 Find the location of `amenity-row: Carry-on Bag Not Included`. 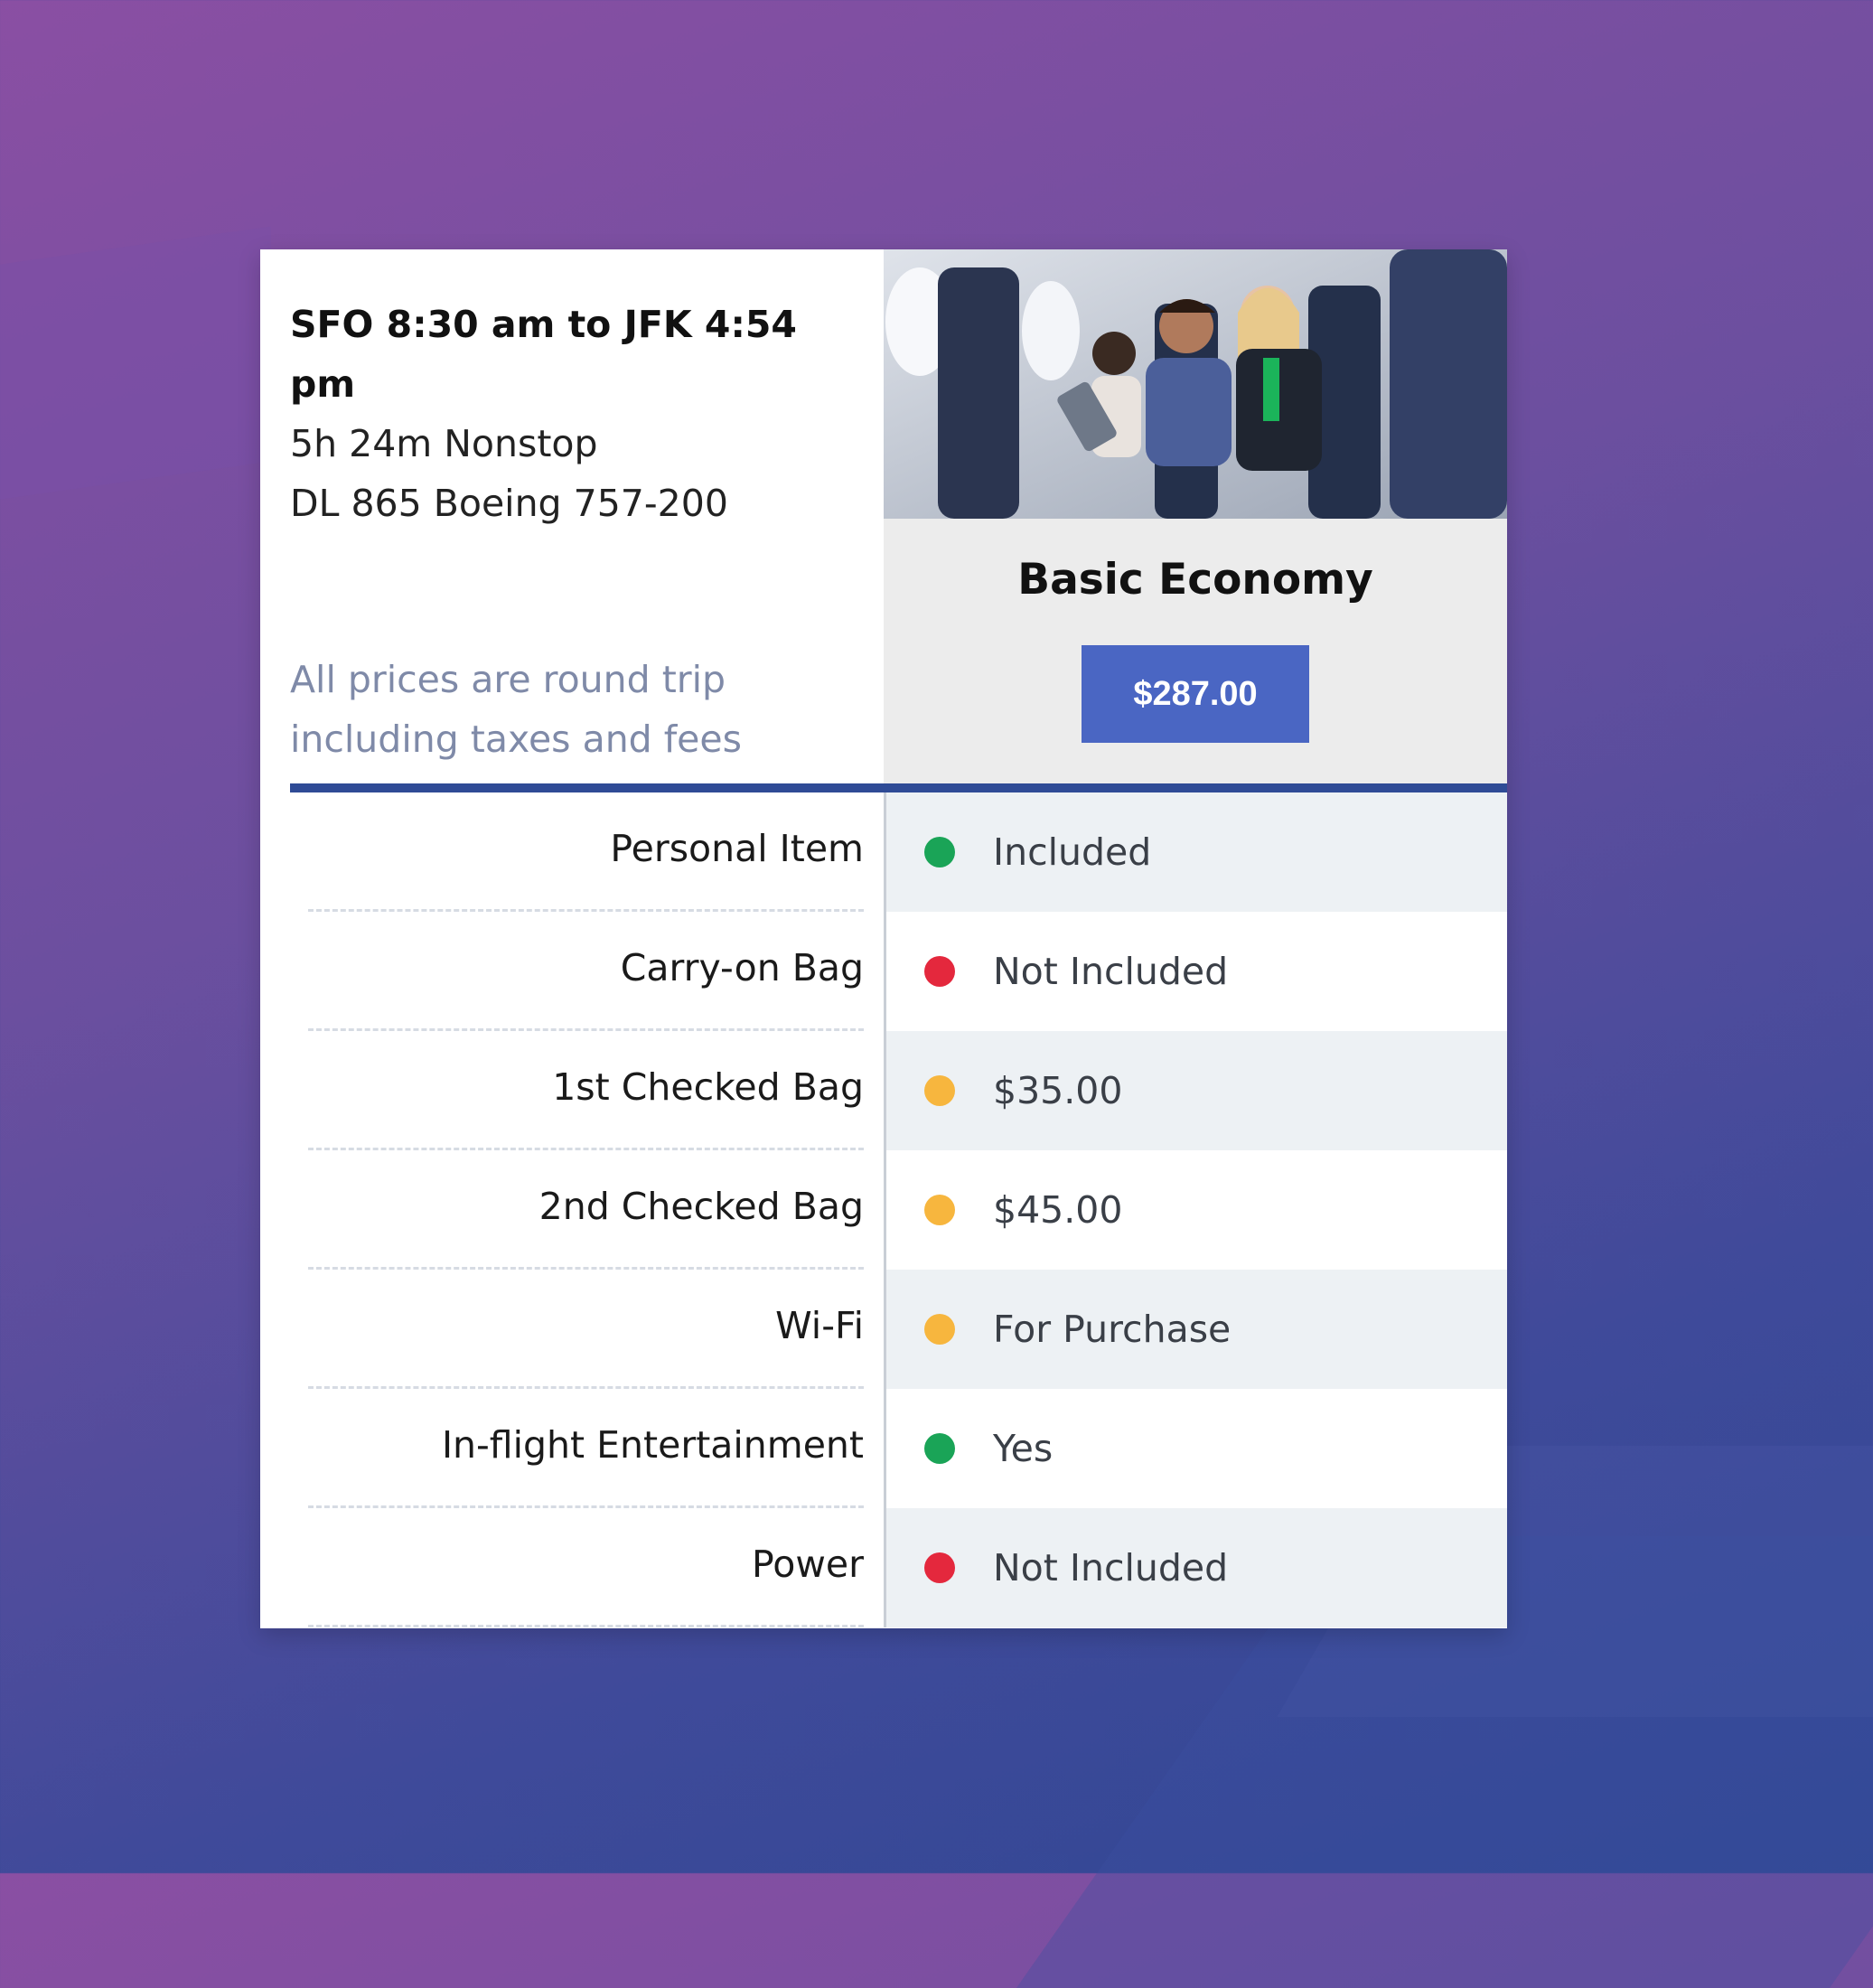

amenity-row: Carry-on Bag Not Included is located at coordinates (883, 971).